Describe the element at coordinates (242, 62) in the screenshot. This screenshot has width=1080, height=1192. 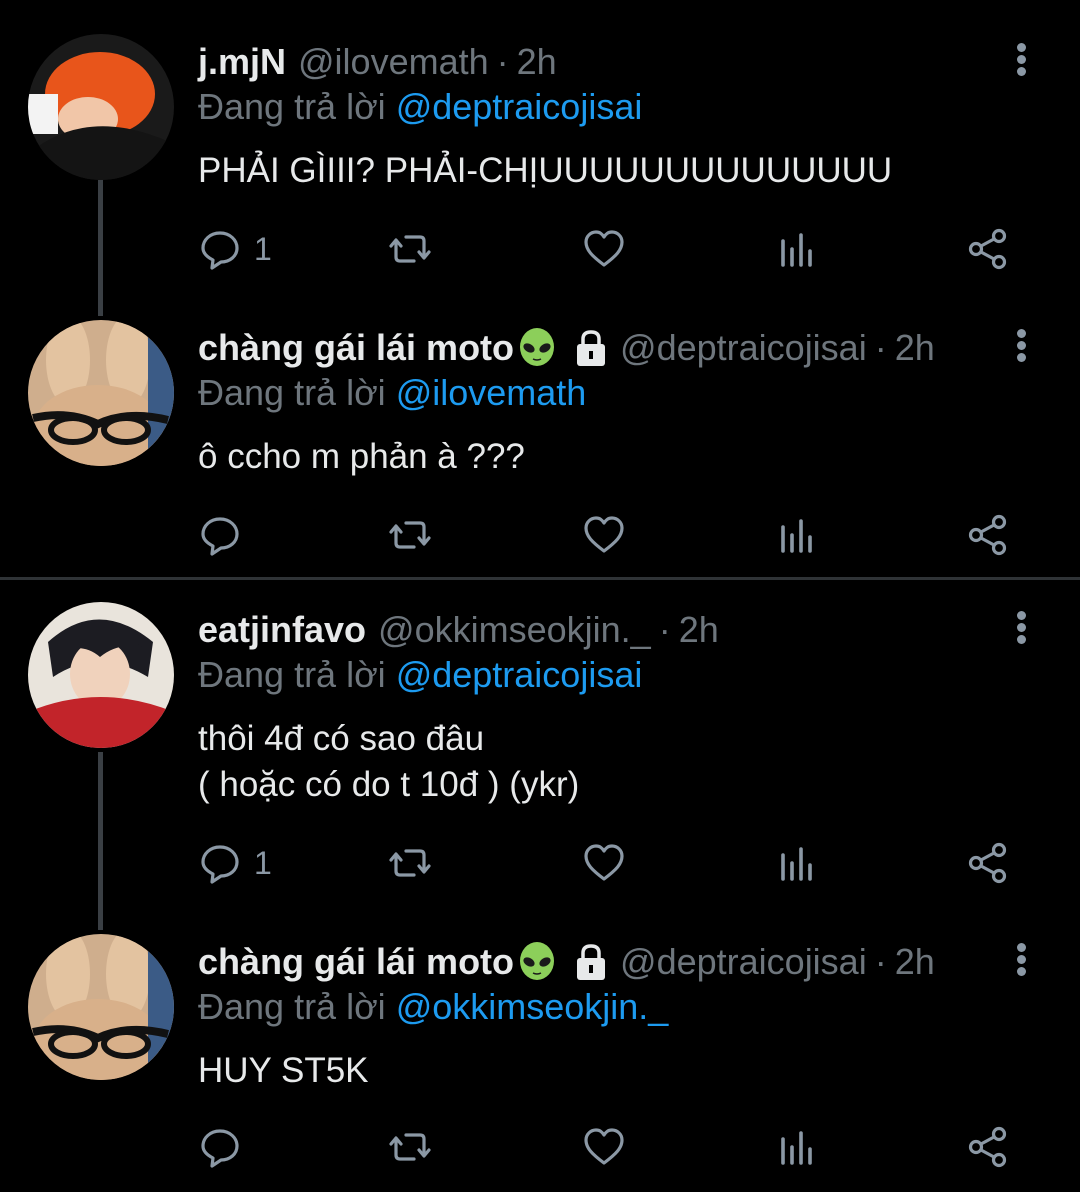
I see `display-name: j.mjN` at that location.